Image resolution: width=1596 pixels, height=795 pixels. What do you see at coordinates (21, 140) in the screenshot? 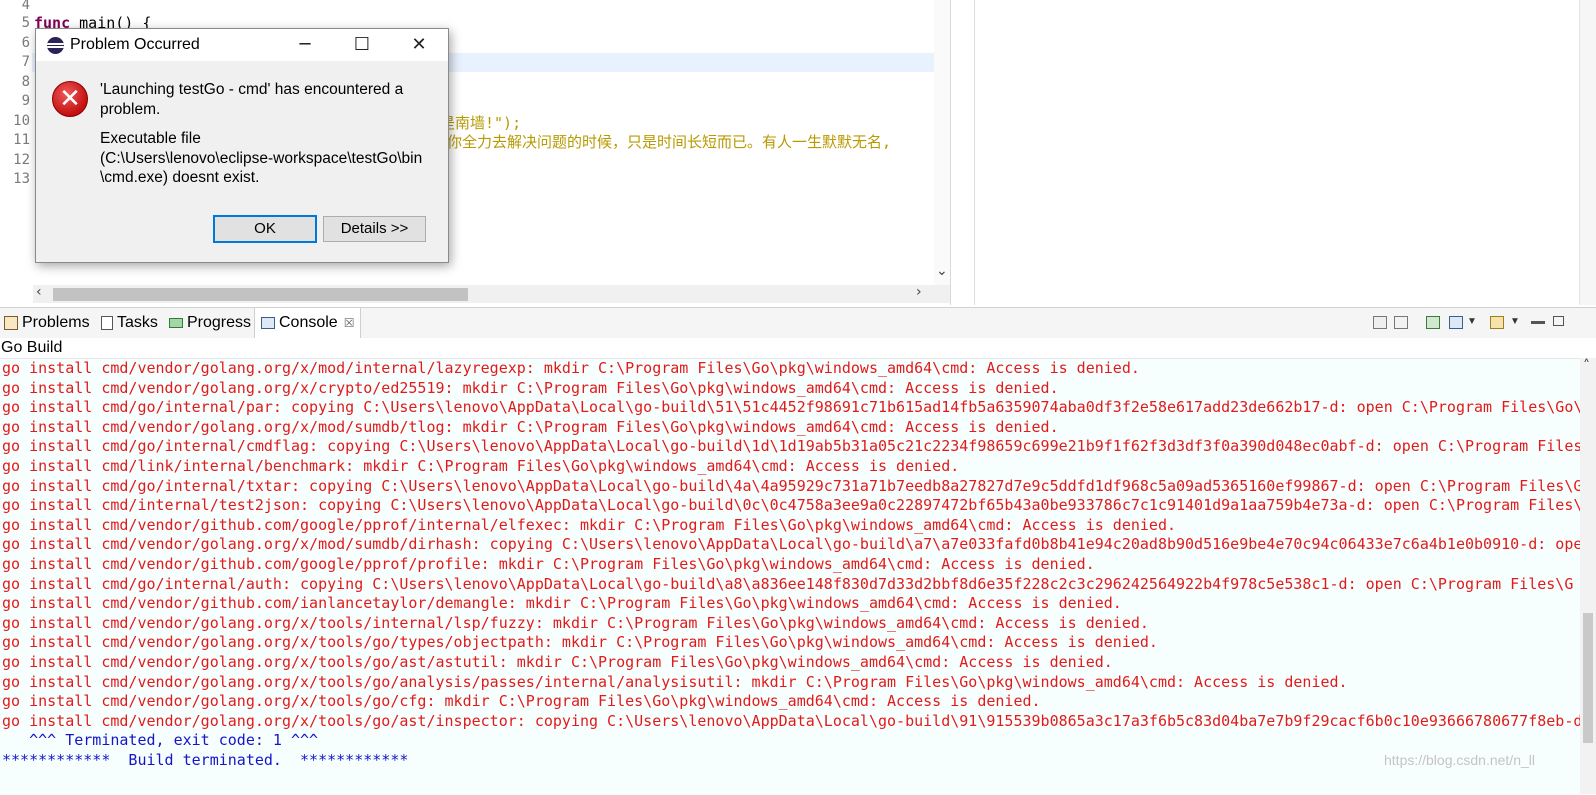
I see `line-number: 11` at bounding box center [21, 140].